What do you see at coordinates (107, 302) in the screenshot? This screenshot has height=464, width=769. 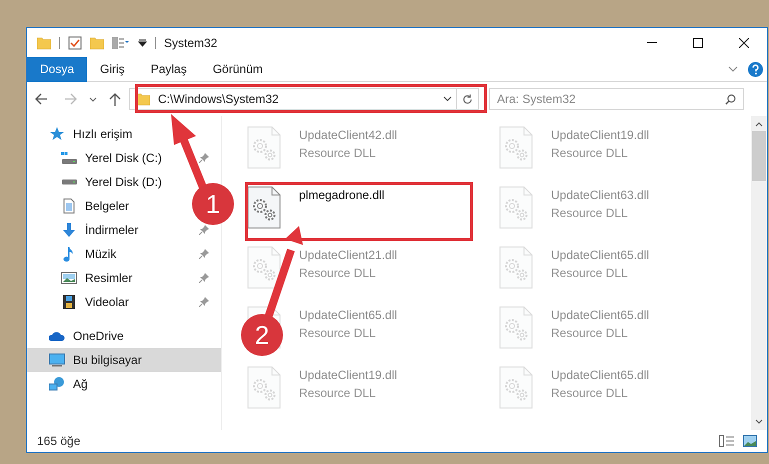 I see `nav-item: Videolar` at bounding box center [107, 302].